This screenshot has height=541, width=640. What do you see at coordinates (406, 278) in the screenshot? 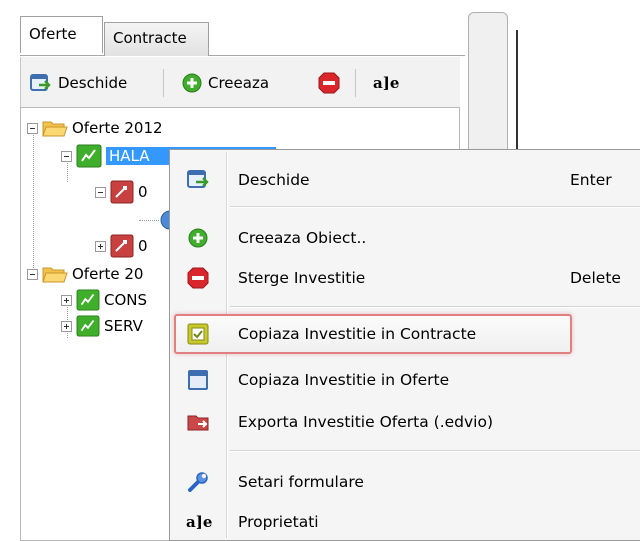
I see `menu-item-delete: Sterge Investitie Delete` at bounding box center [406, 278].